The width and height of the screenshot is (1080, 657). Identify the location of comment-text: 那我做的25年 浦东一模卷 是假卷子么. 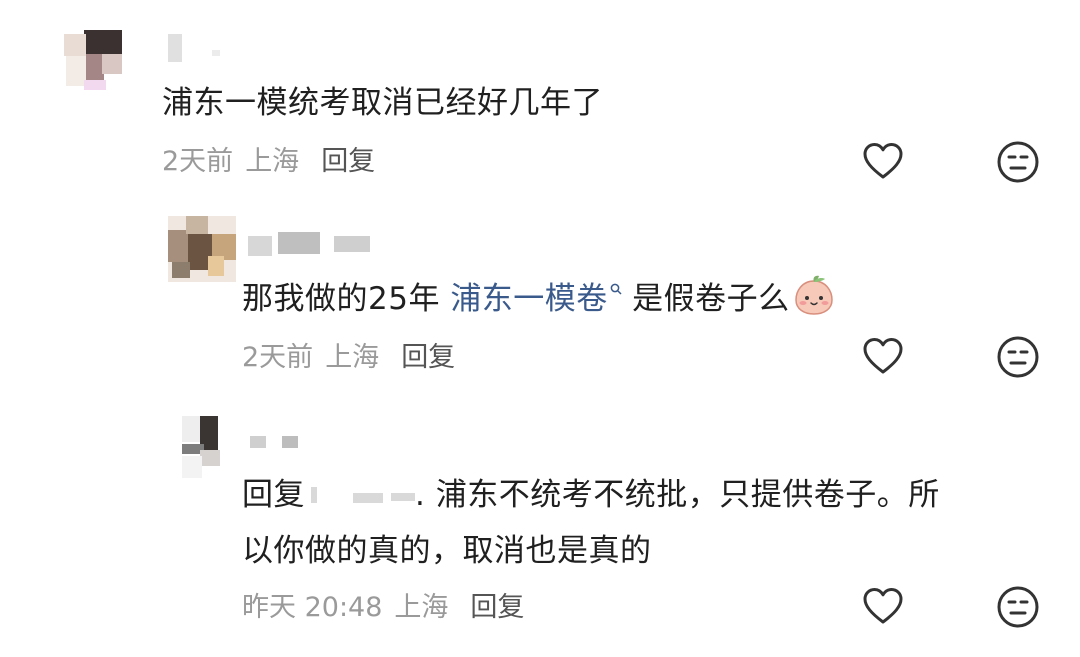
(539, 299).